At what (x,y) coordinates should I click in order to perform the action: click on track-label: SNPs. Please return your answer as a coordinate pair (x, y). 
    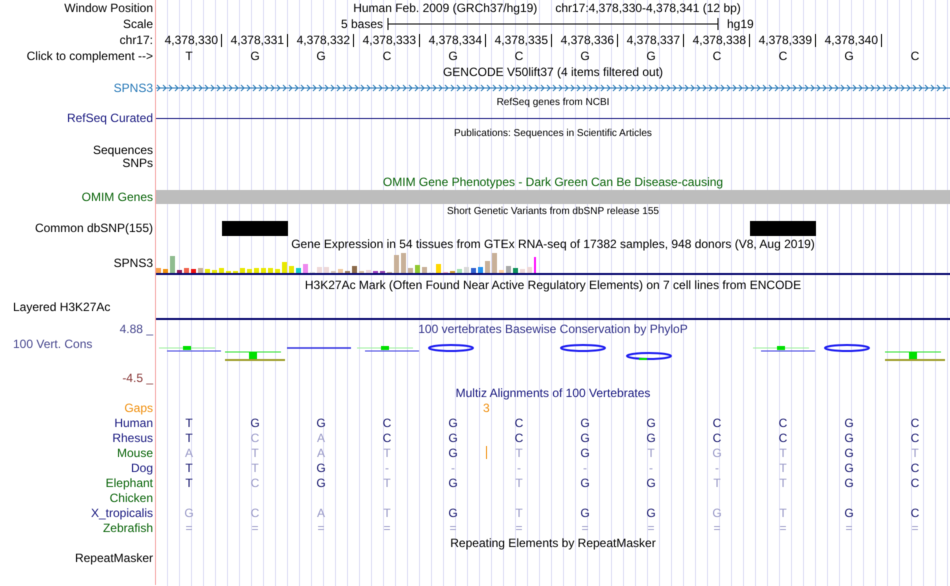
    Looking at the image, I should click on (137, 163).